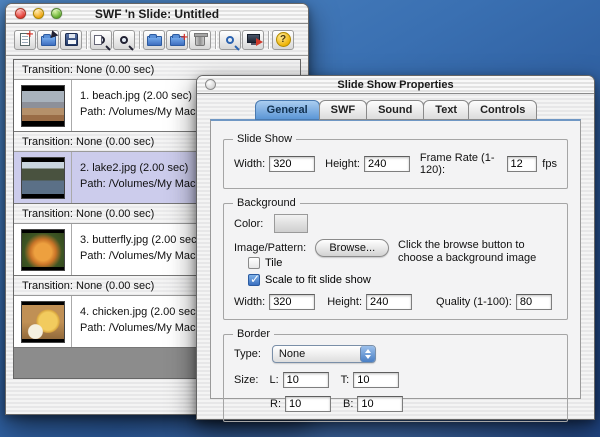 The image size is (600, 437). I want to click on delete-button, so click(200, 39).